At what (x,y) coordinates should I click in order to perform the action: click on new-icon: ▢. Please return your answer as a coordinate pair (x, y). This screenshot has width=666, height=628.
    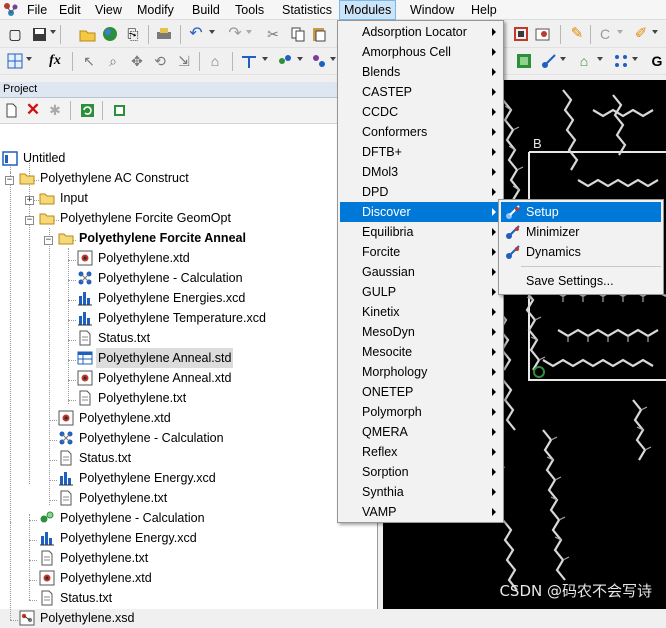
    Looking at the image, I should click on (15, 34).